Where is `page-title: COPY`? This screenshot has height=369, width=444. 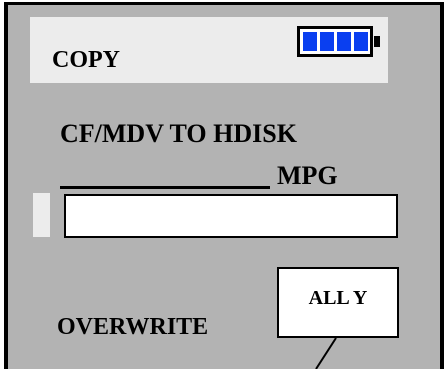
page-title: COPY is located at coordinates (86, 60).